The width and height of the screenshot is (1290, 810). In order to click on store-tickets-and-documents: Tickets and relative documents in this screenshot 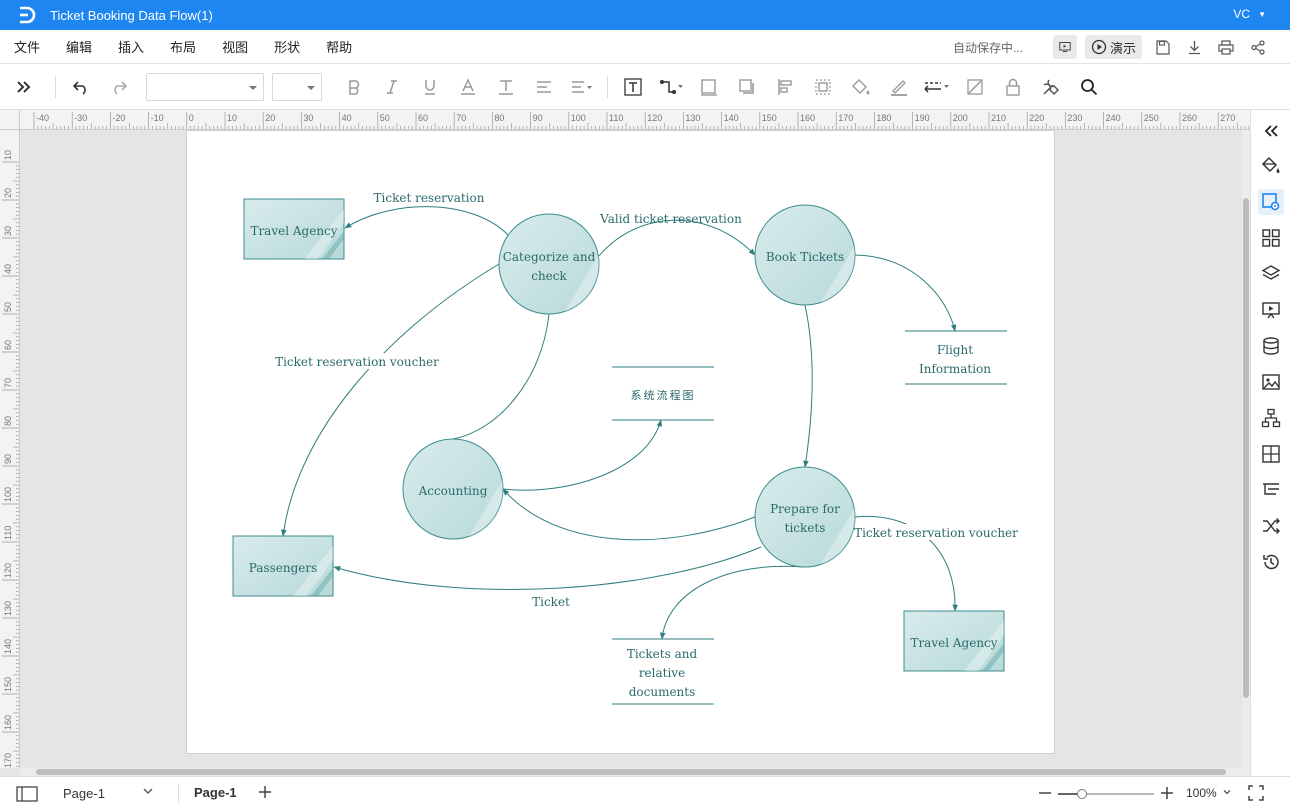, I will do `click(663, 671)`.